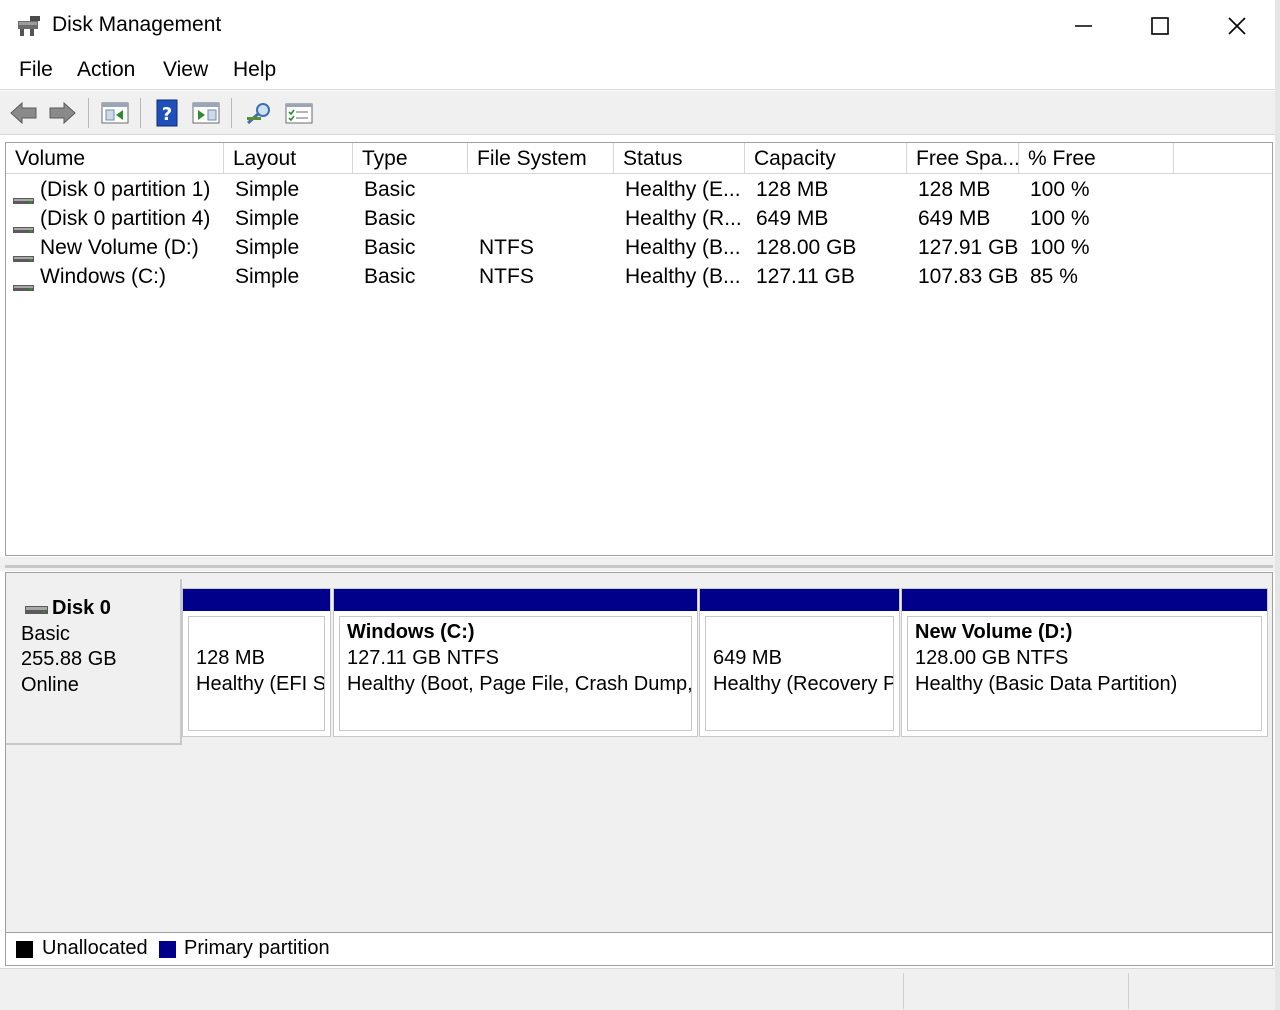 The image size is (1280, 1010). What do you see at coordinates (94, 662) in the screenshot?
I see `disk-0-label: Disk 0 Basic 255.88 GB Online` at bounding box center [94, 662].